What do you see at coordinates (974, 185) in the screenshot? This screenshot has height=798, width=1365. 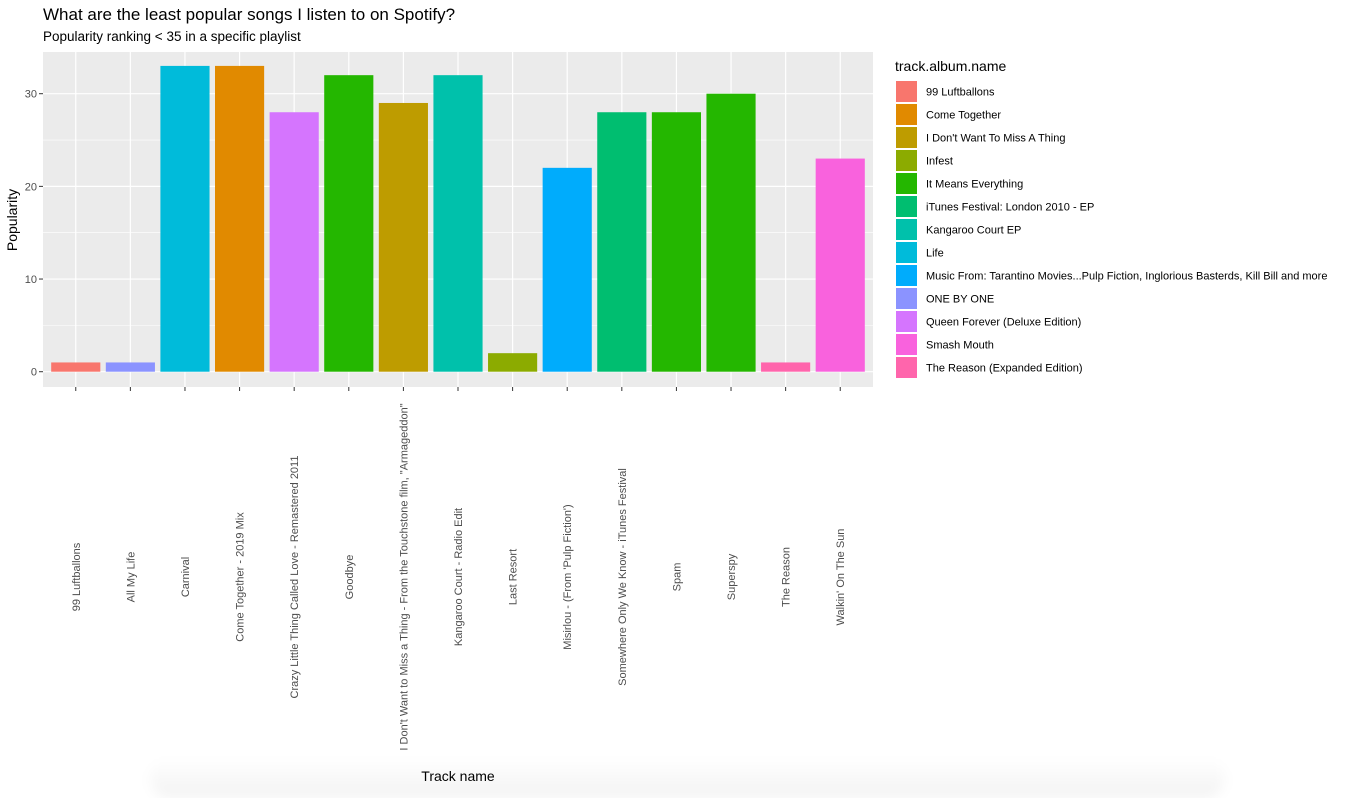 I see `legend-label: It Means Everything` at bounding box center [974, 185].